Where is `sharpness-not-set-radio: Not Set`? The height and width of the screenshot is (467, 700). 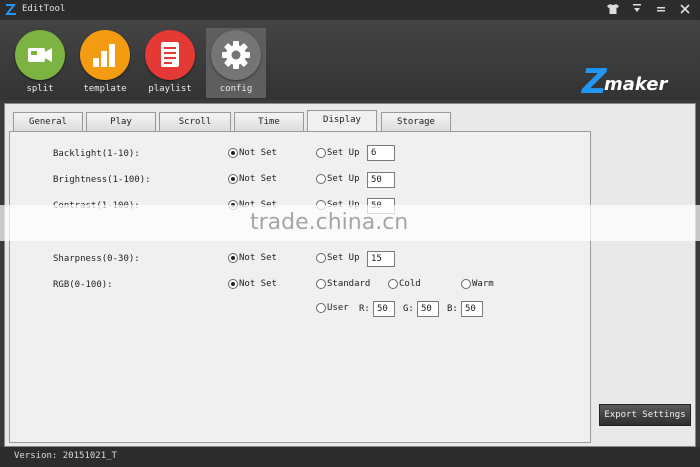 sharpness-not-set-radio: Not Set is located at coordinates (252, 258).